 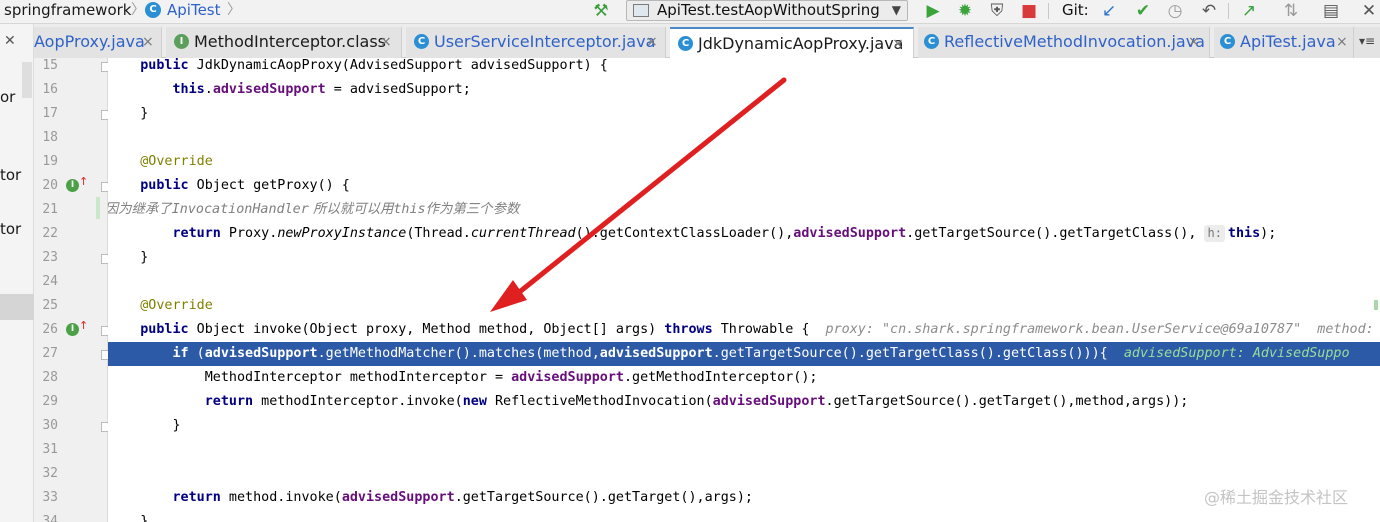 What do you see at coordinates (965, 12) in the screenshot?
I see `debug-icon: ✹` at bounding box center [965, 12].